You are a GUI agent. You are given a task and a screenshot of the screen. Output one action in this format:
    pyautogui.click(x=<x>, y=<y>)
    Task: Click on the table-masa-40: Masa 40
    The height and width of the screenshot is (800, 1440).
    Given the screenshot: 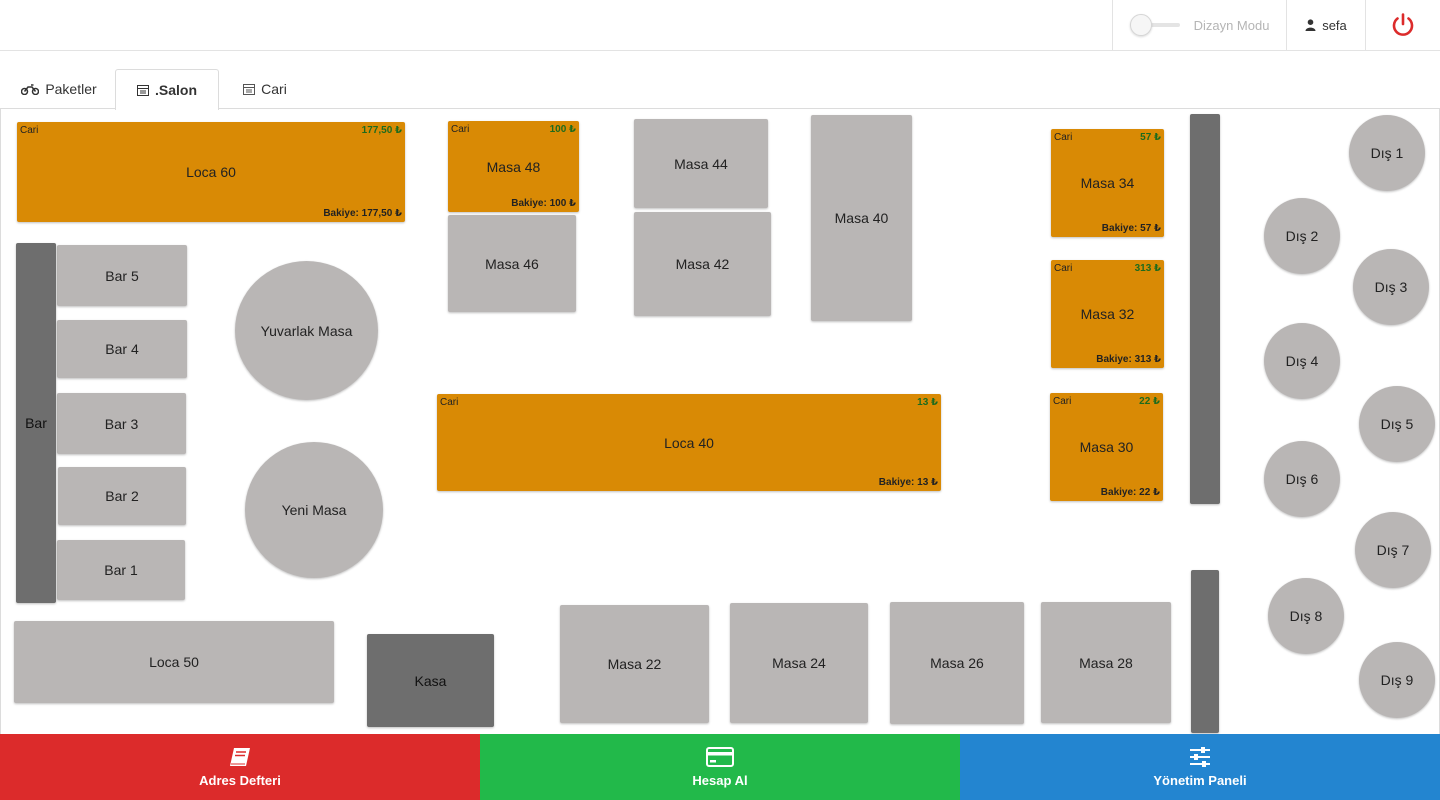 What is the action you would take?
    pyautogui.click(x=861, y=218)
    